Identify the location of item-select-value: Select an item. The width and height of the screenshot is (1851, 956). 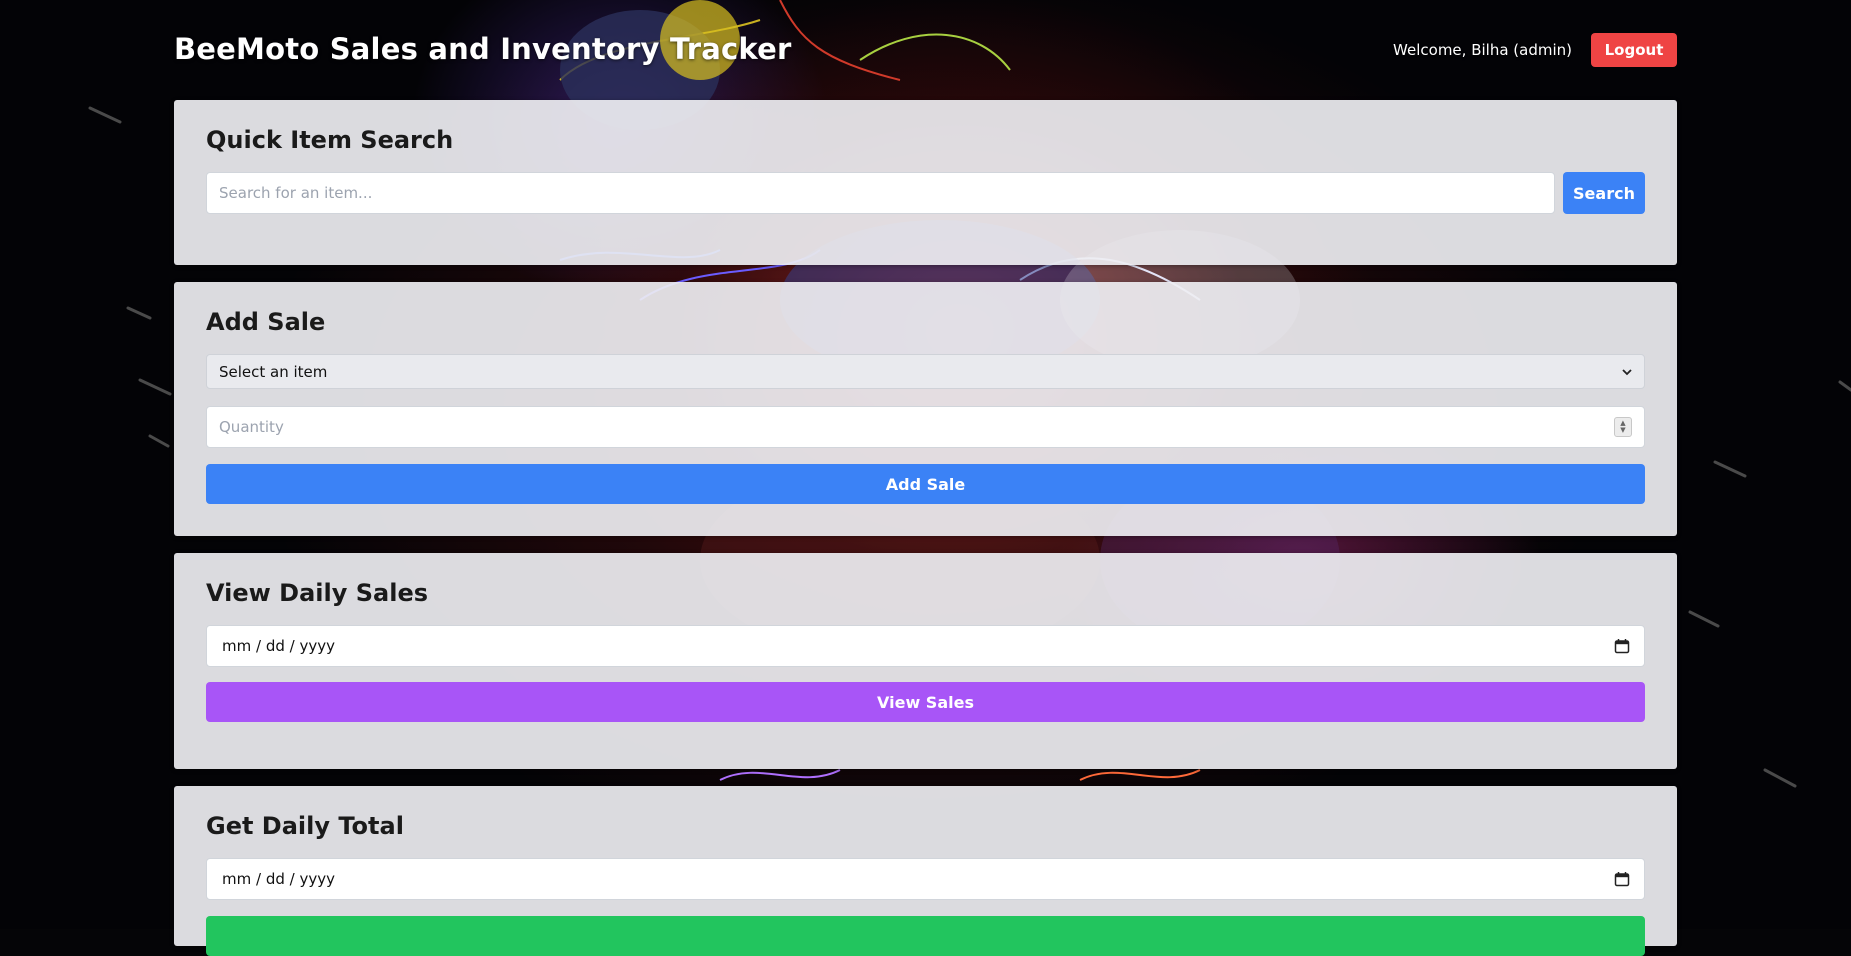
(273, 371).